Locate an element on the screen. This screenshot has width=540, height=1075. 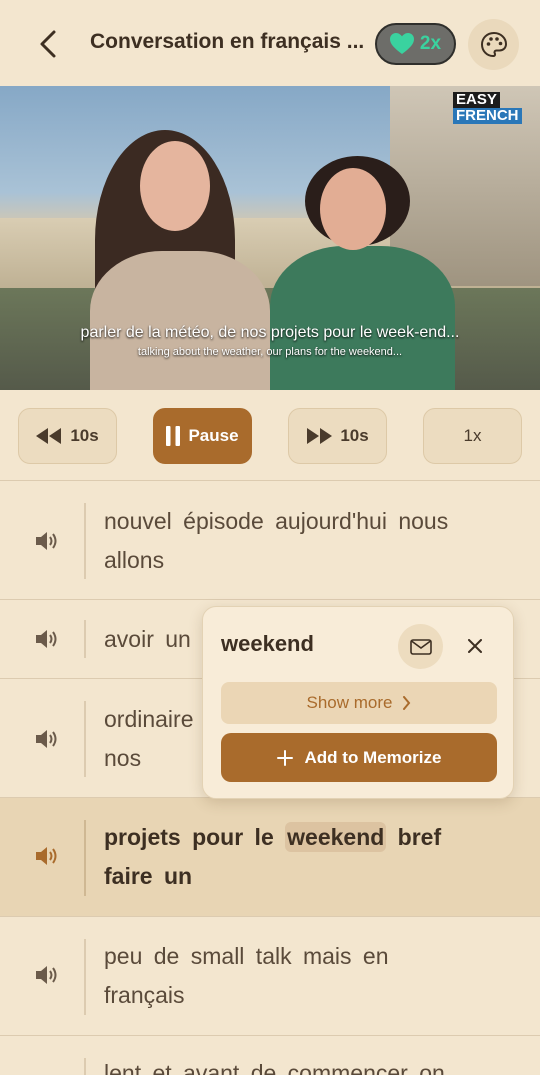
transcript-row: lent et avant de commencer on is located at coordinates (270, 1055).